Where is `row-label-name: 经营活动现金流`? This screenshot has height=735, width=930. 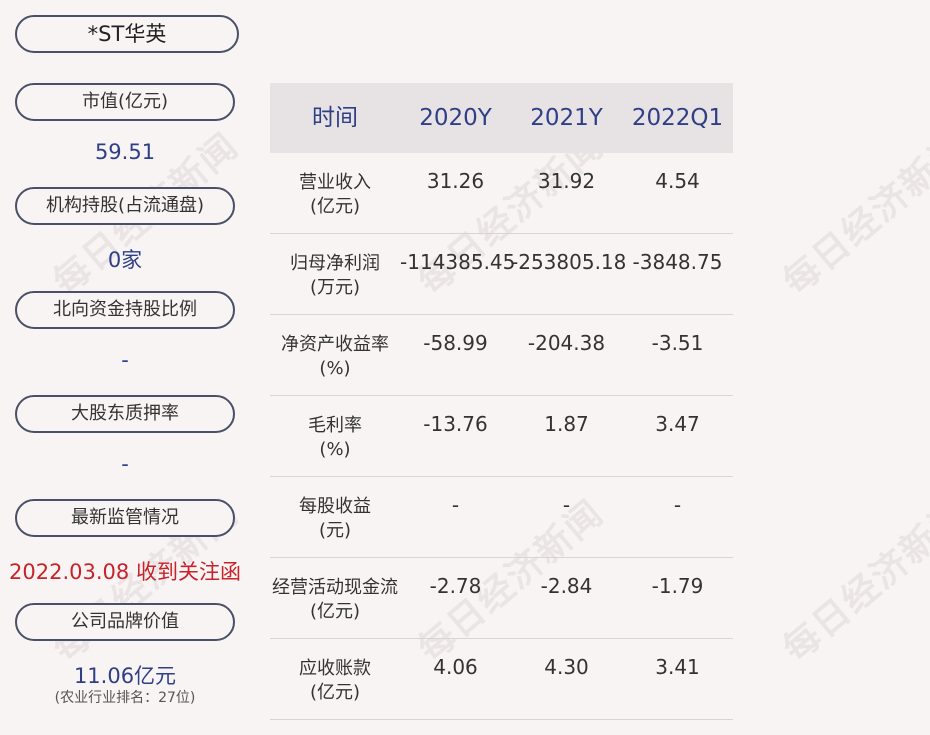 row-label-name: 经营活动现金流 is located at coordinates (335, 587).